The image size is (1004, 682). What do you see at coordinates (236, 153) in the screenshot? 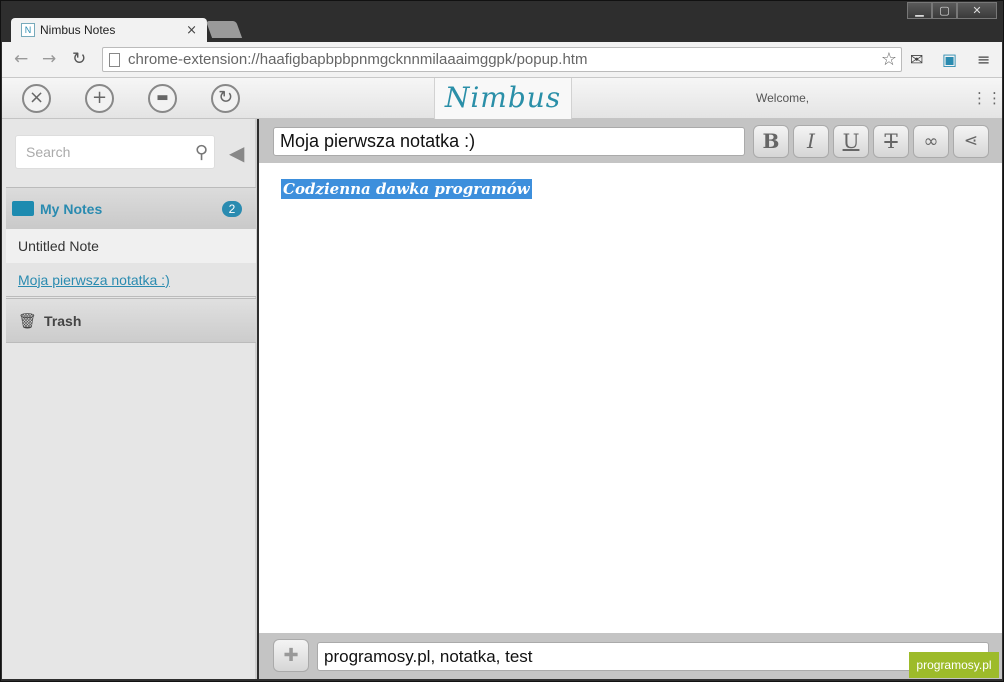
I see `collapse-sidebar-icon: ◀` at bounding box center [236, 153].